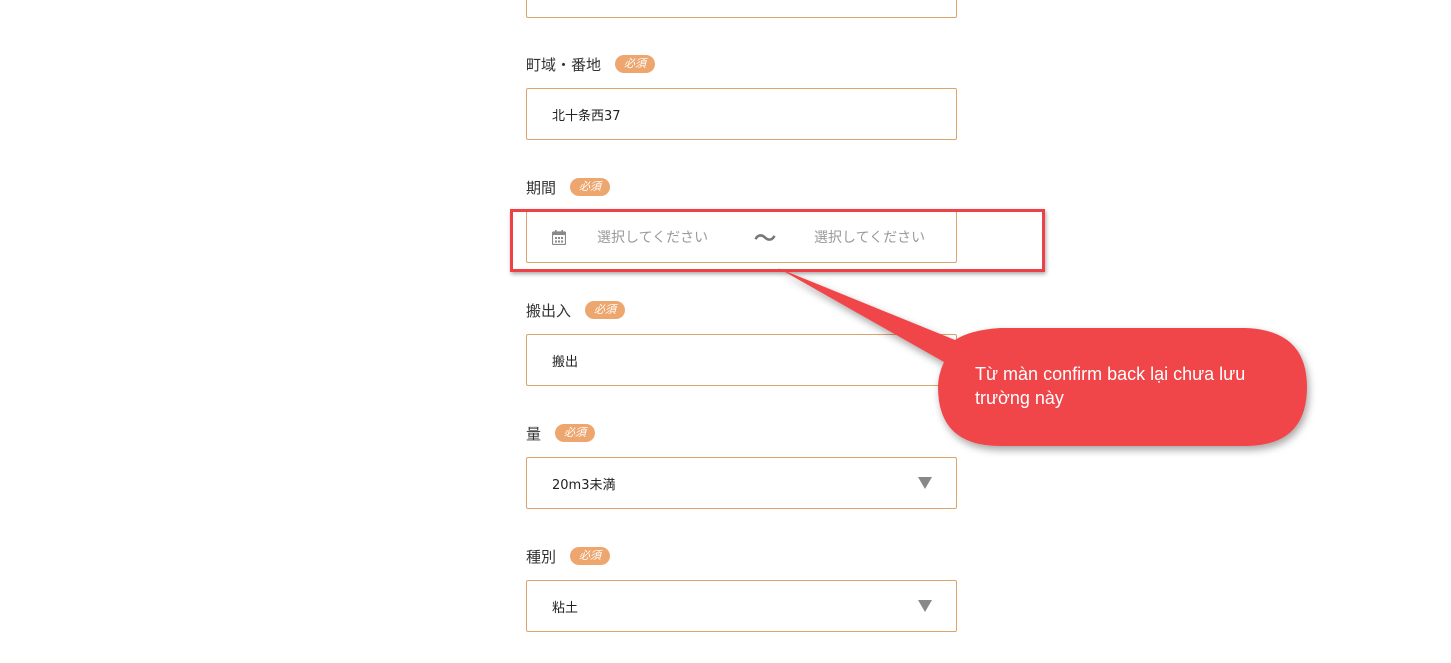 This screenshot has width=1451, height=663. I want to click on type-label: 種別, so click(541, 556).